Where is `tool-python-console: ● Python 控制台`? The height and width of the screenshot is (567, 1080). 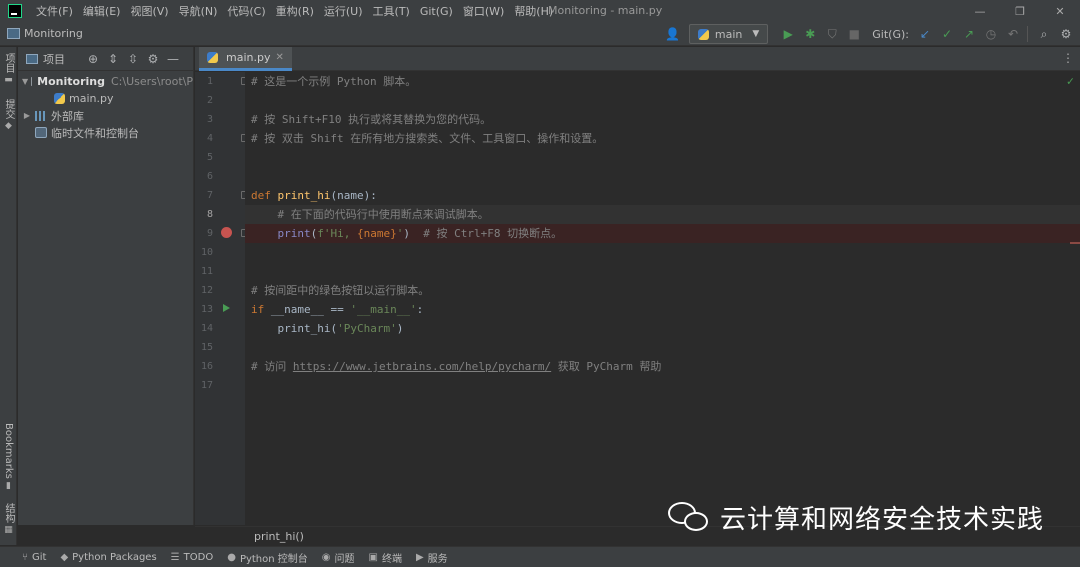
tool-python-console: ● Python 控制台 is located at coordinates (267, 557).